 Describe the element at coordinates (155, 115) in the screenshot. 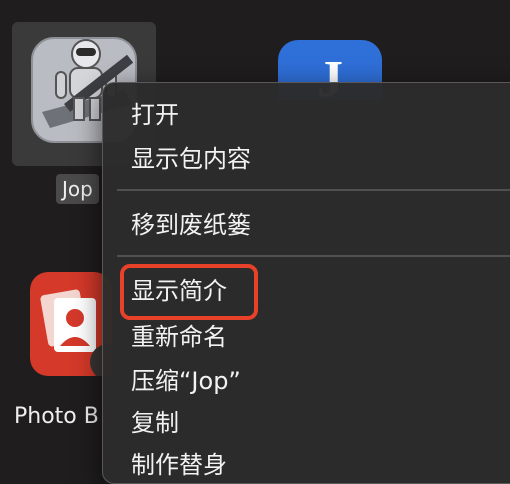

I see `menu-item-open: 打开` at that location.